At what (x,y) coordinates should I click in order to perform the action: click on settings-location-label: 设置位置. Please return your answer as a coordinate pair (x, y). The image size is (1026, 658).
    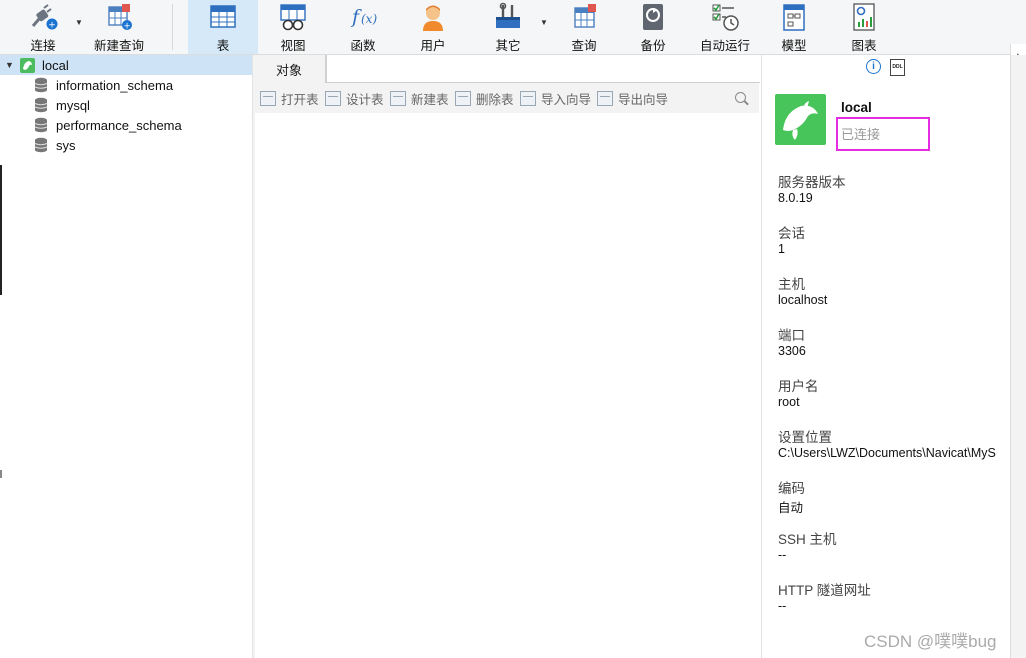
    Looking at the image, I should click on (805, 437).